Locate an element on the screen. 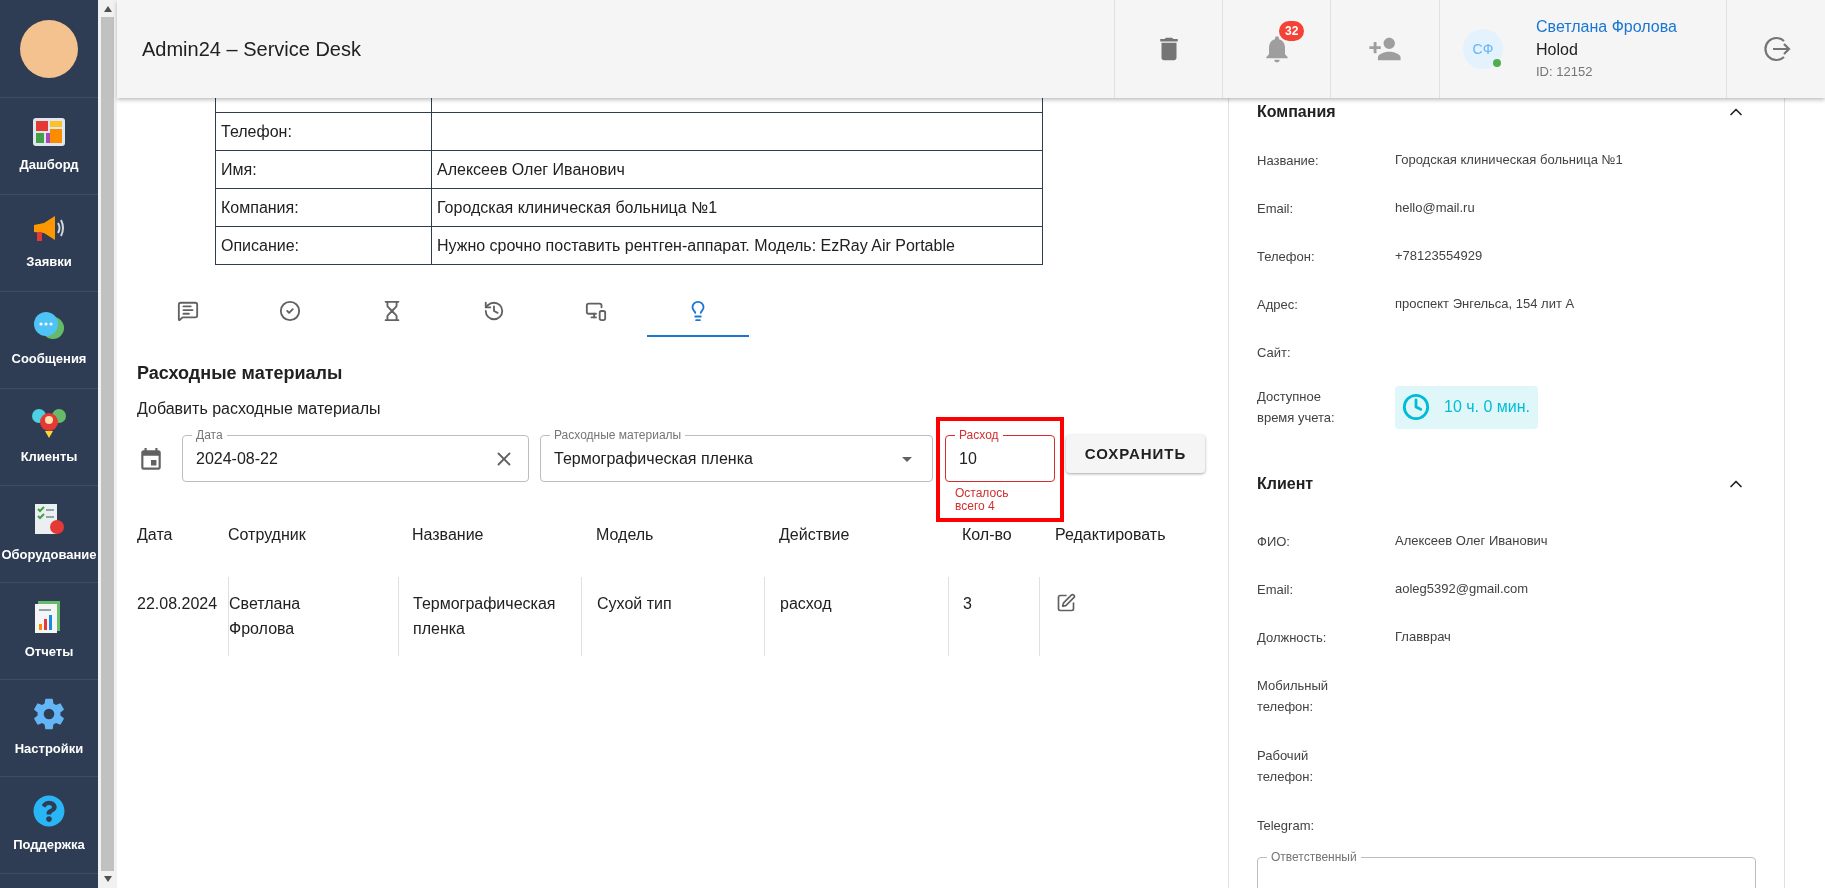 This screenshot has height=888, width=1825. user-block: СФ Светлана Фролова Holod ID: 12152 is located at coordinates (1582, 49).